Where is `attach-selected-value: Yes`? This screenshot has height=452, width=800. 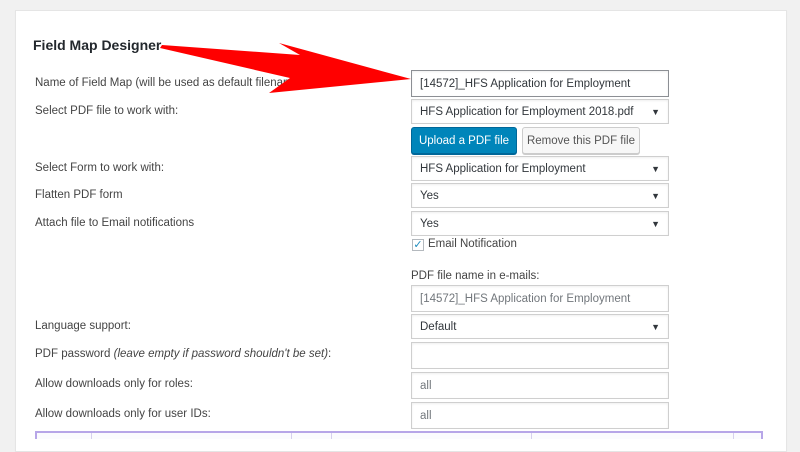 attach-selected-value: Yes is located at coordinates (429, 223).